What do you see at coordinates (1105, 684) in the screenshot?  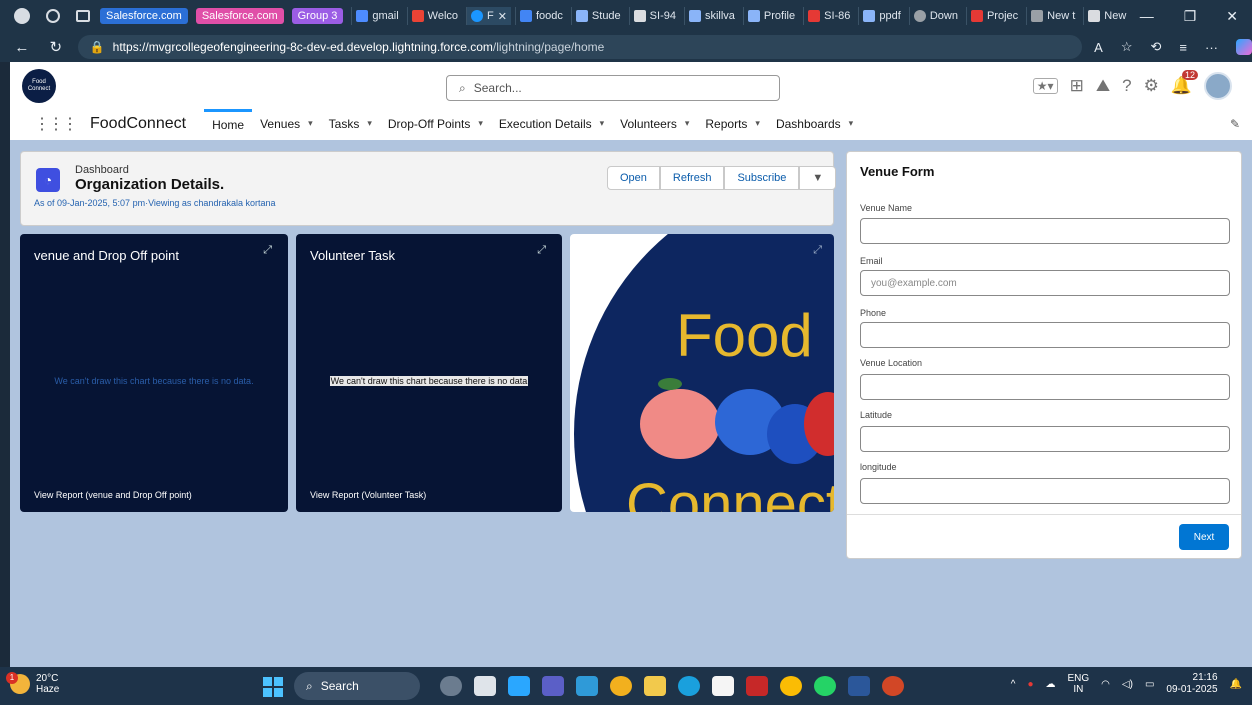 I see `wifi-icon: ◠` at bounding box center [1105, 684].